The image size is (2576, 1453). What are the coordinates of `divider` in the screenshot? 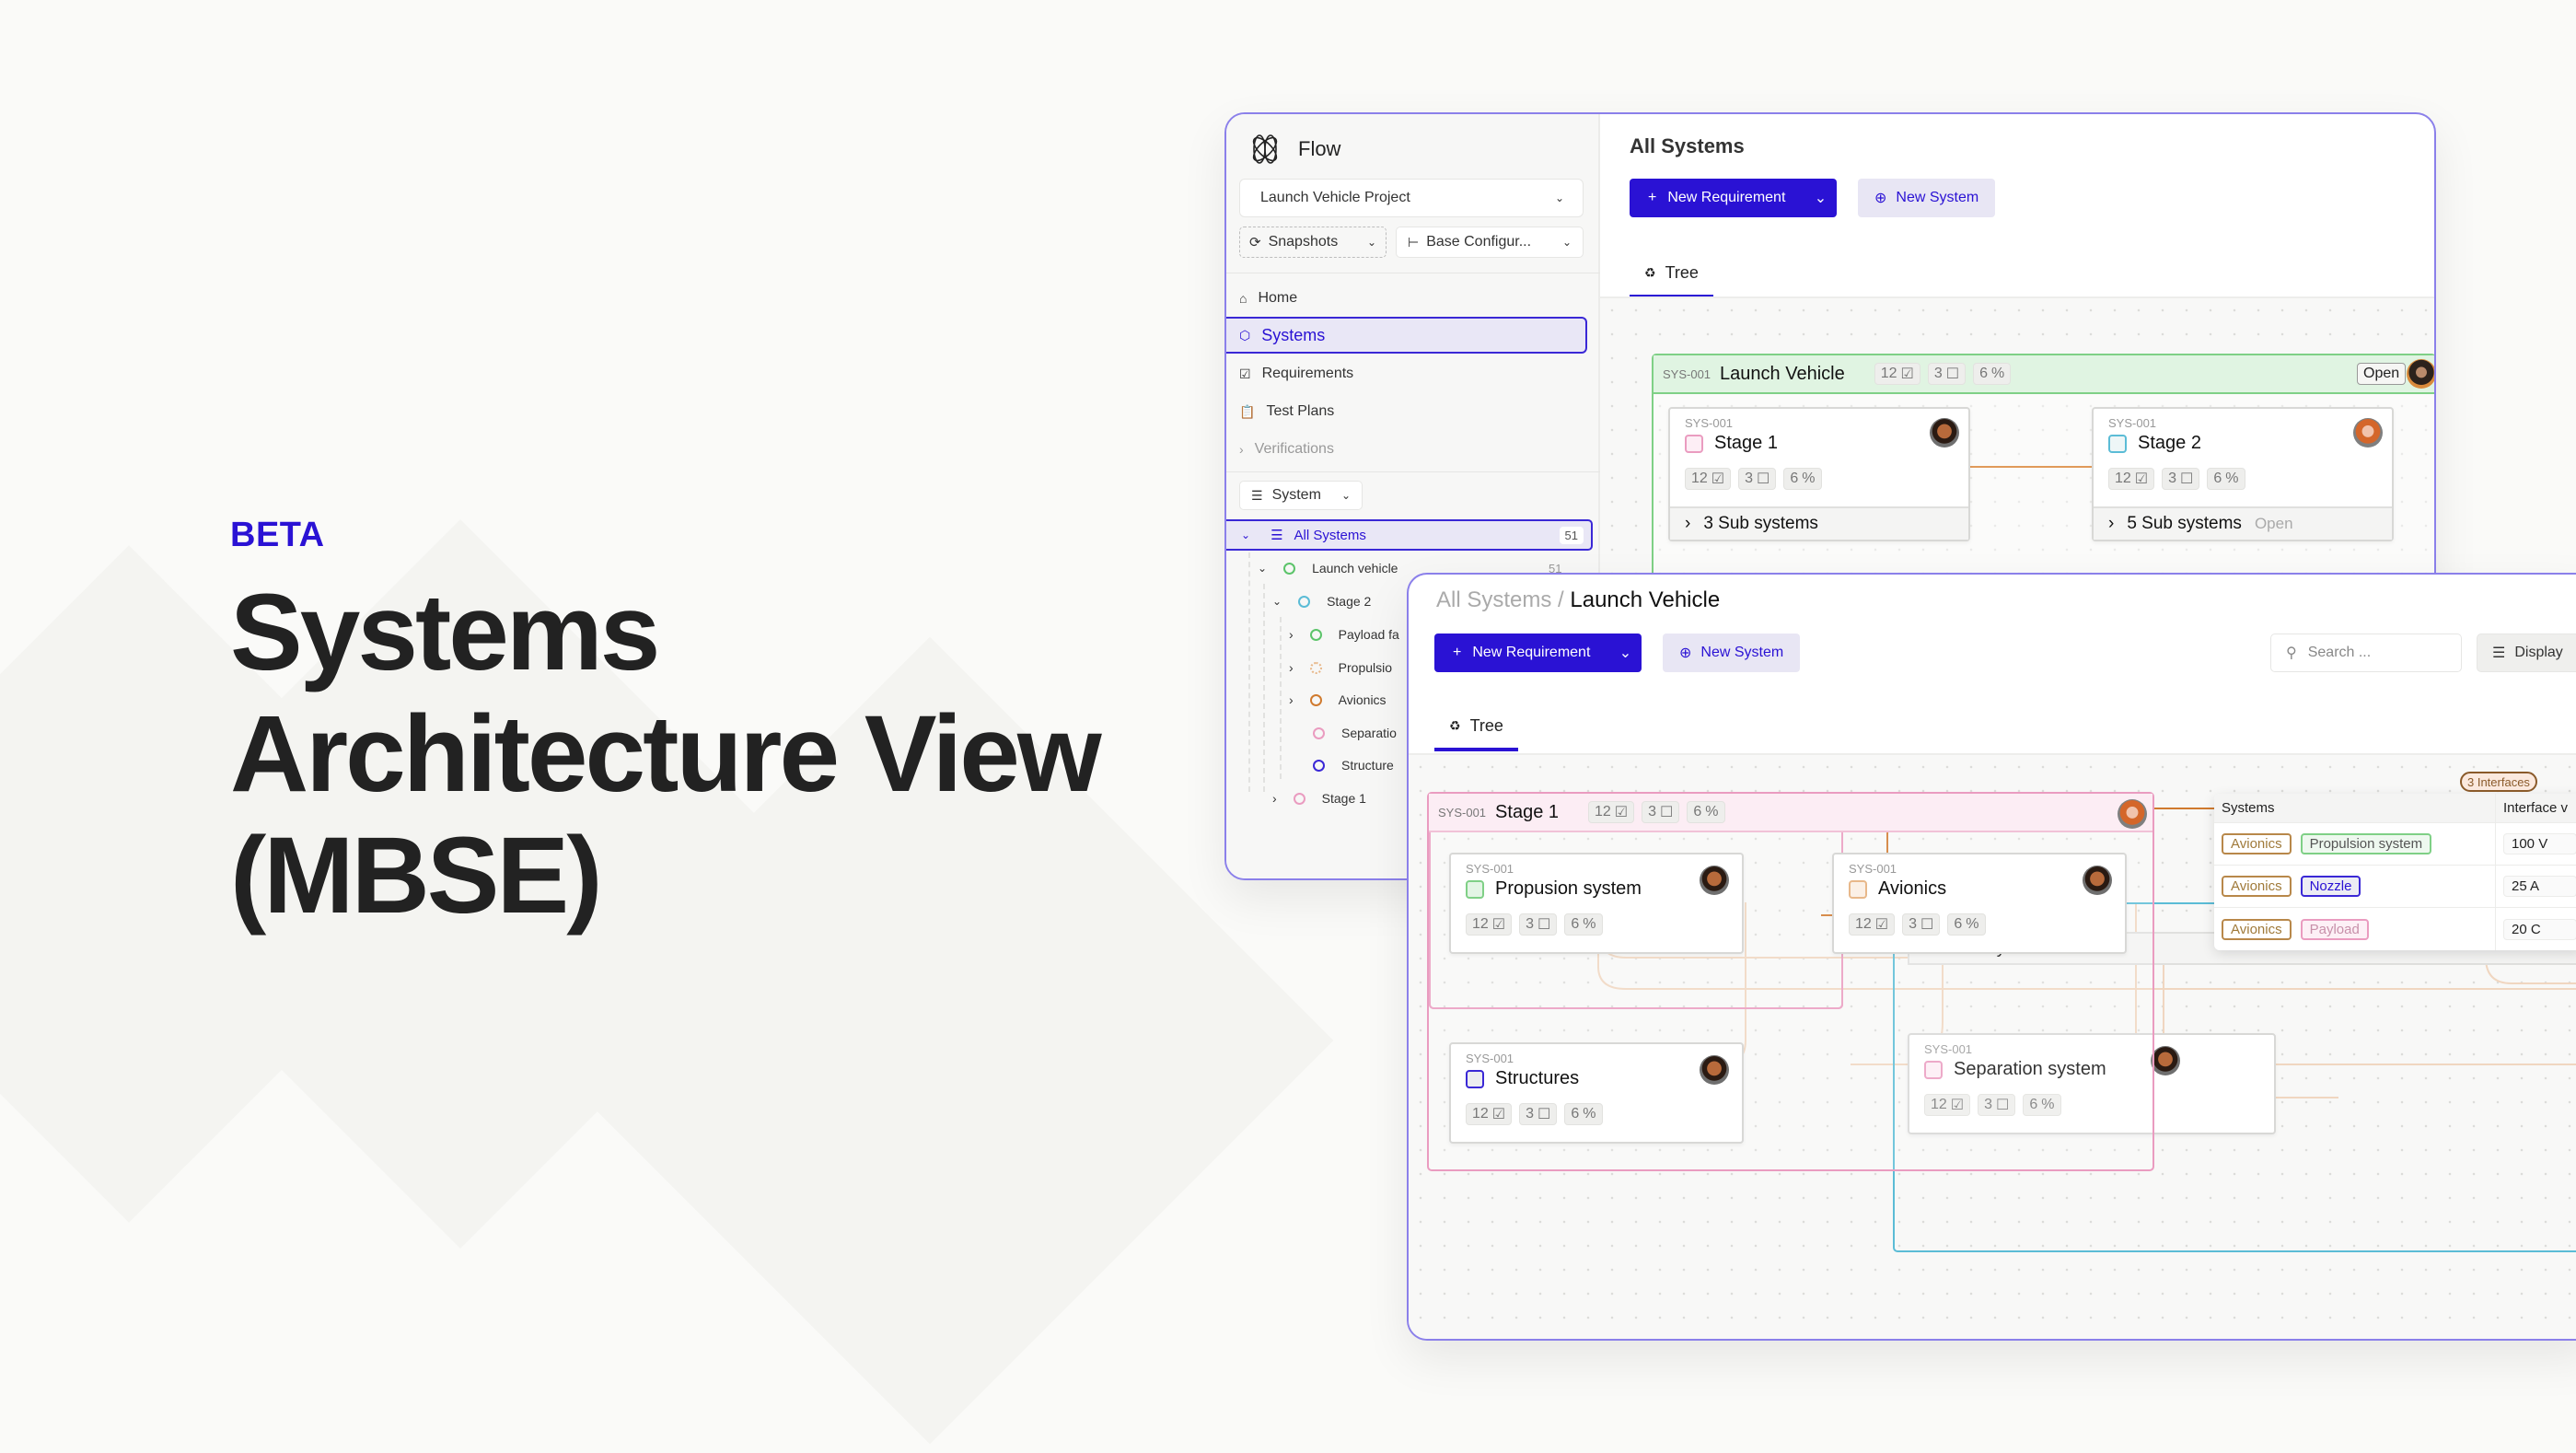 It's located at (1413, 471).